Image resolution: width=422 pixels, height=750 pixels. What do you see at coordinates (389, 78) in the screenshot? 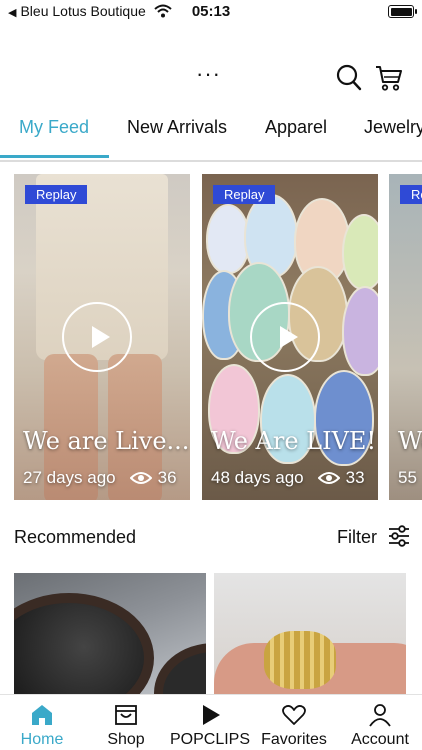
I see `cart-icon` at bounding box center [389, 78].